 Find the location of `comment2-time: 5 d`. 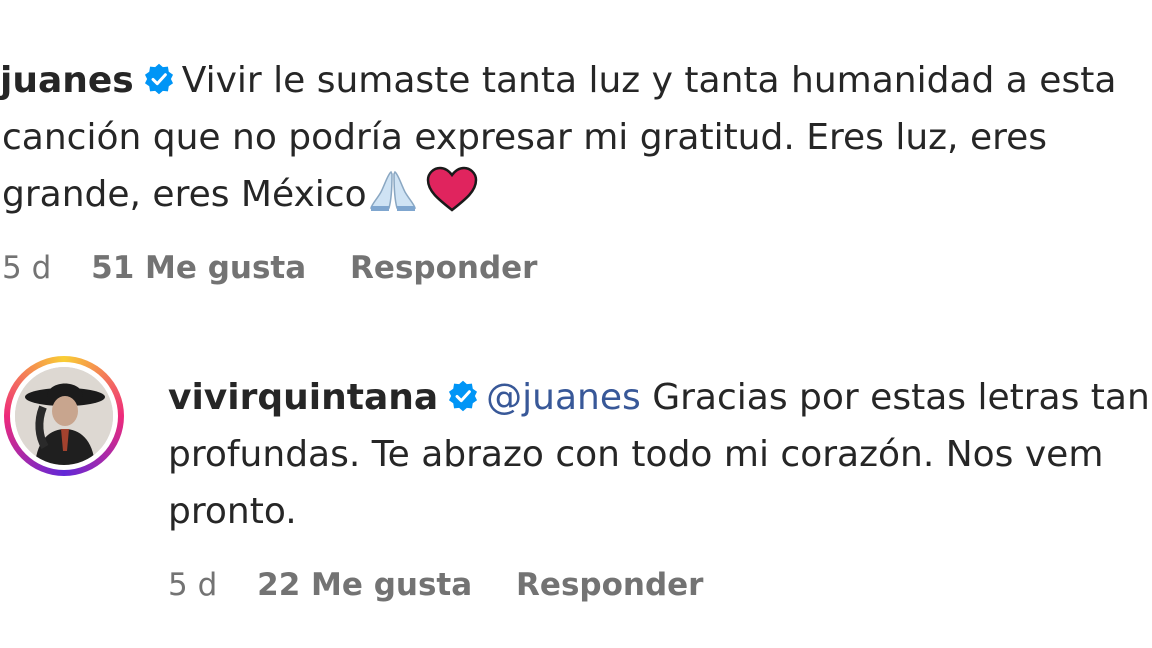

comment2-time: 5 d is located at coordinates (192, 585).